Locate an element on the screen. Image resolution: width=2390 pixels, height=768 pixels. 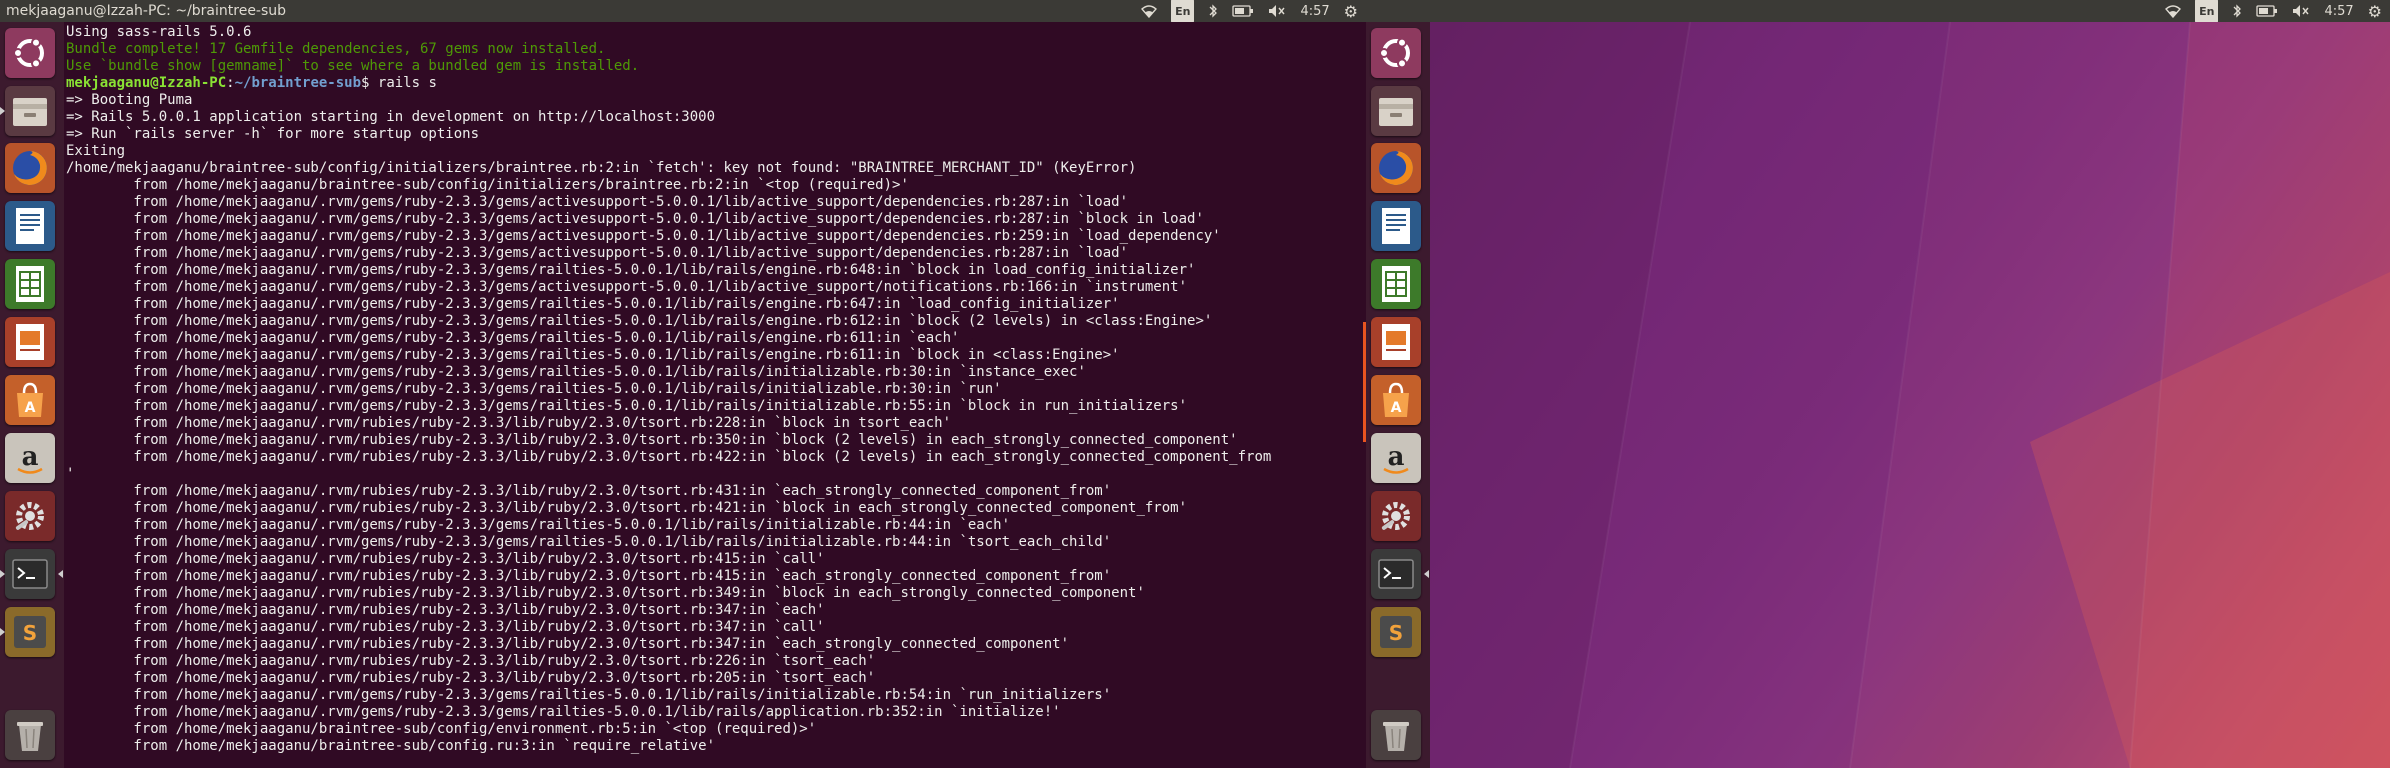
launcher: A a S is located at coordinates (32, 395).